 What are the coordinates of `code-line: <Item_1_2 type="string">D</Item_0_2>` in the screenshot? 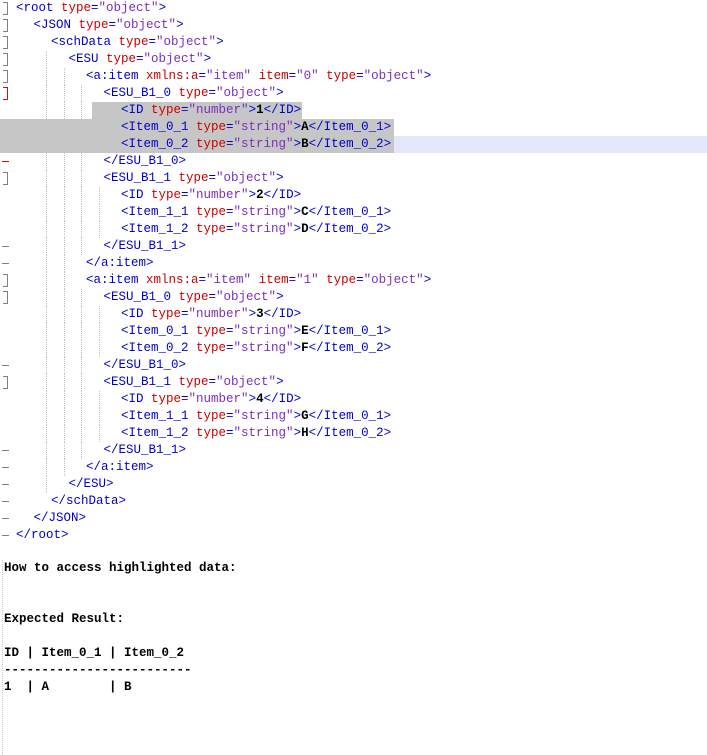 It's located at (353, 229).